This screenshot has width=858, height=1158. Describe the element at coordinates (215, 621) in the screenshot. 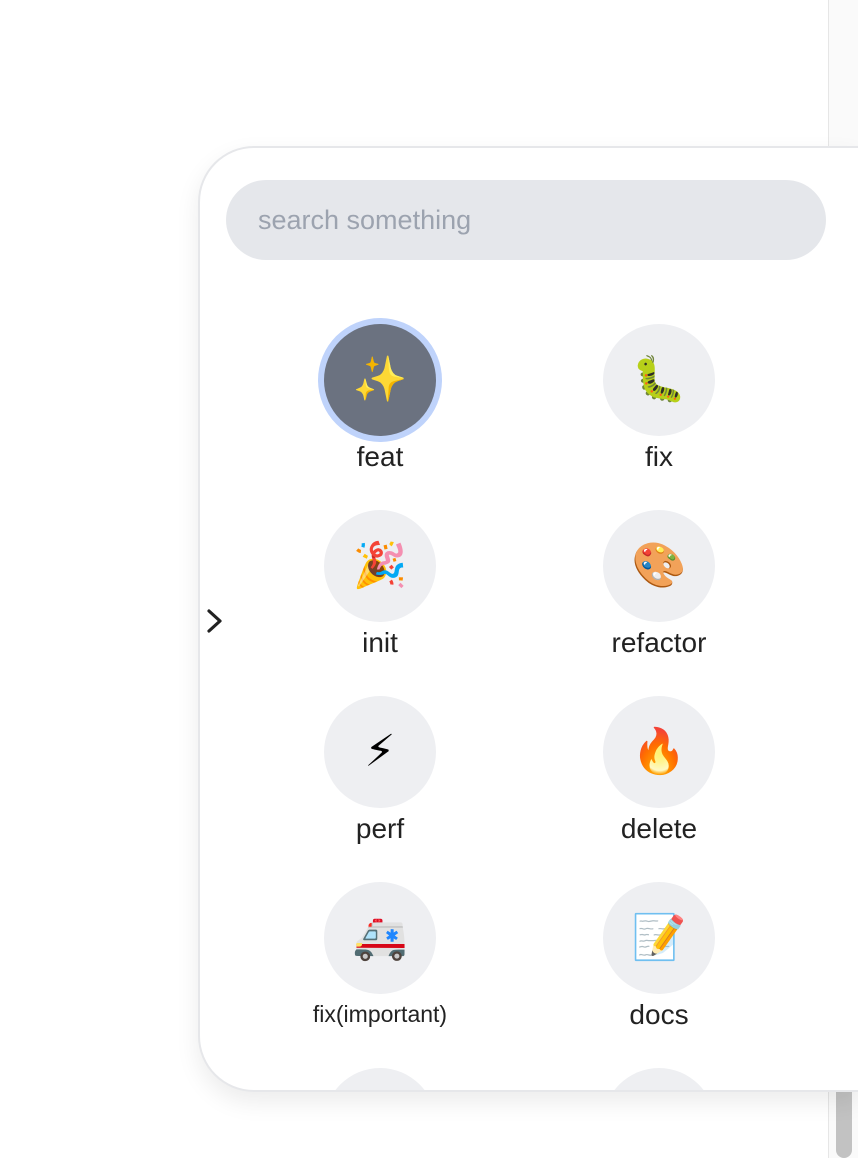

I see `chevron-right-icon` at that location.